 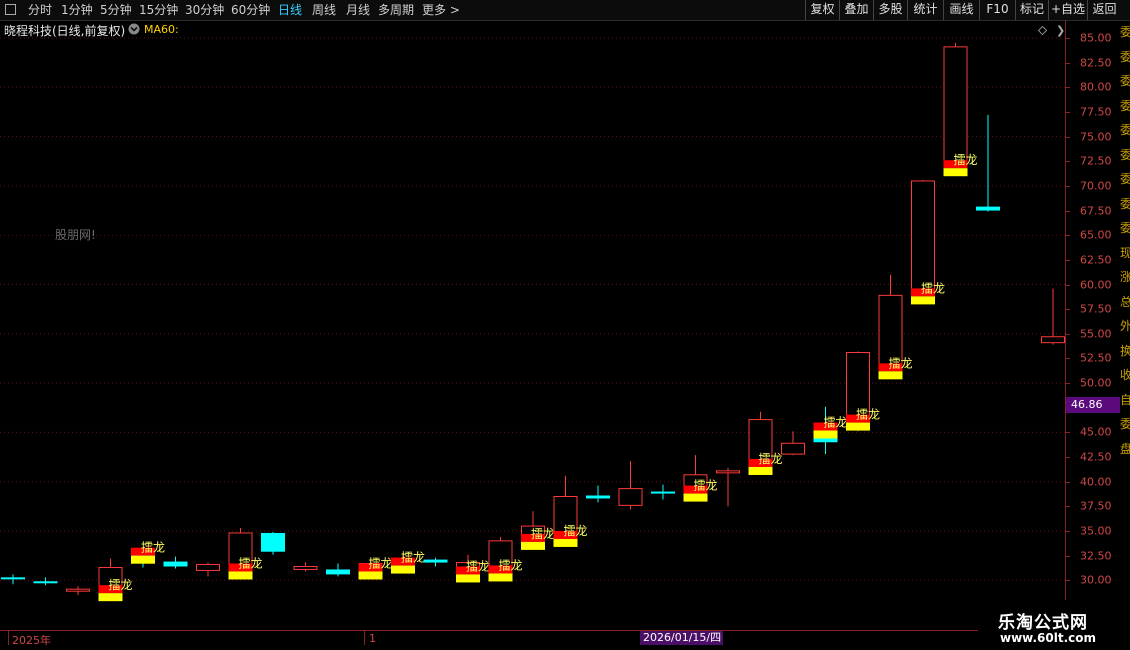 I want to click on quote-panel-strip: 委委委委委委委委委现涨总外换收自委盘, so click(x=1125, y=325).